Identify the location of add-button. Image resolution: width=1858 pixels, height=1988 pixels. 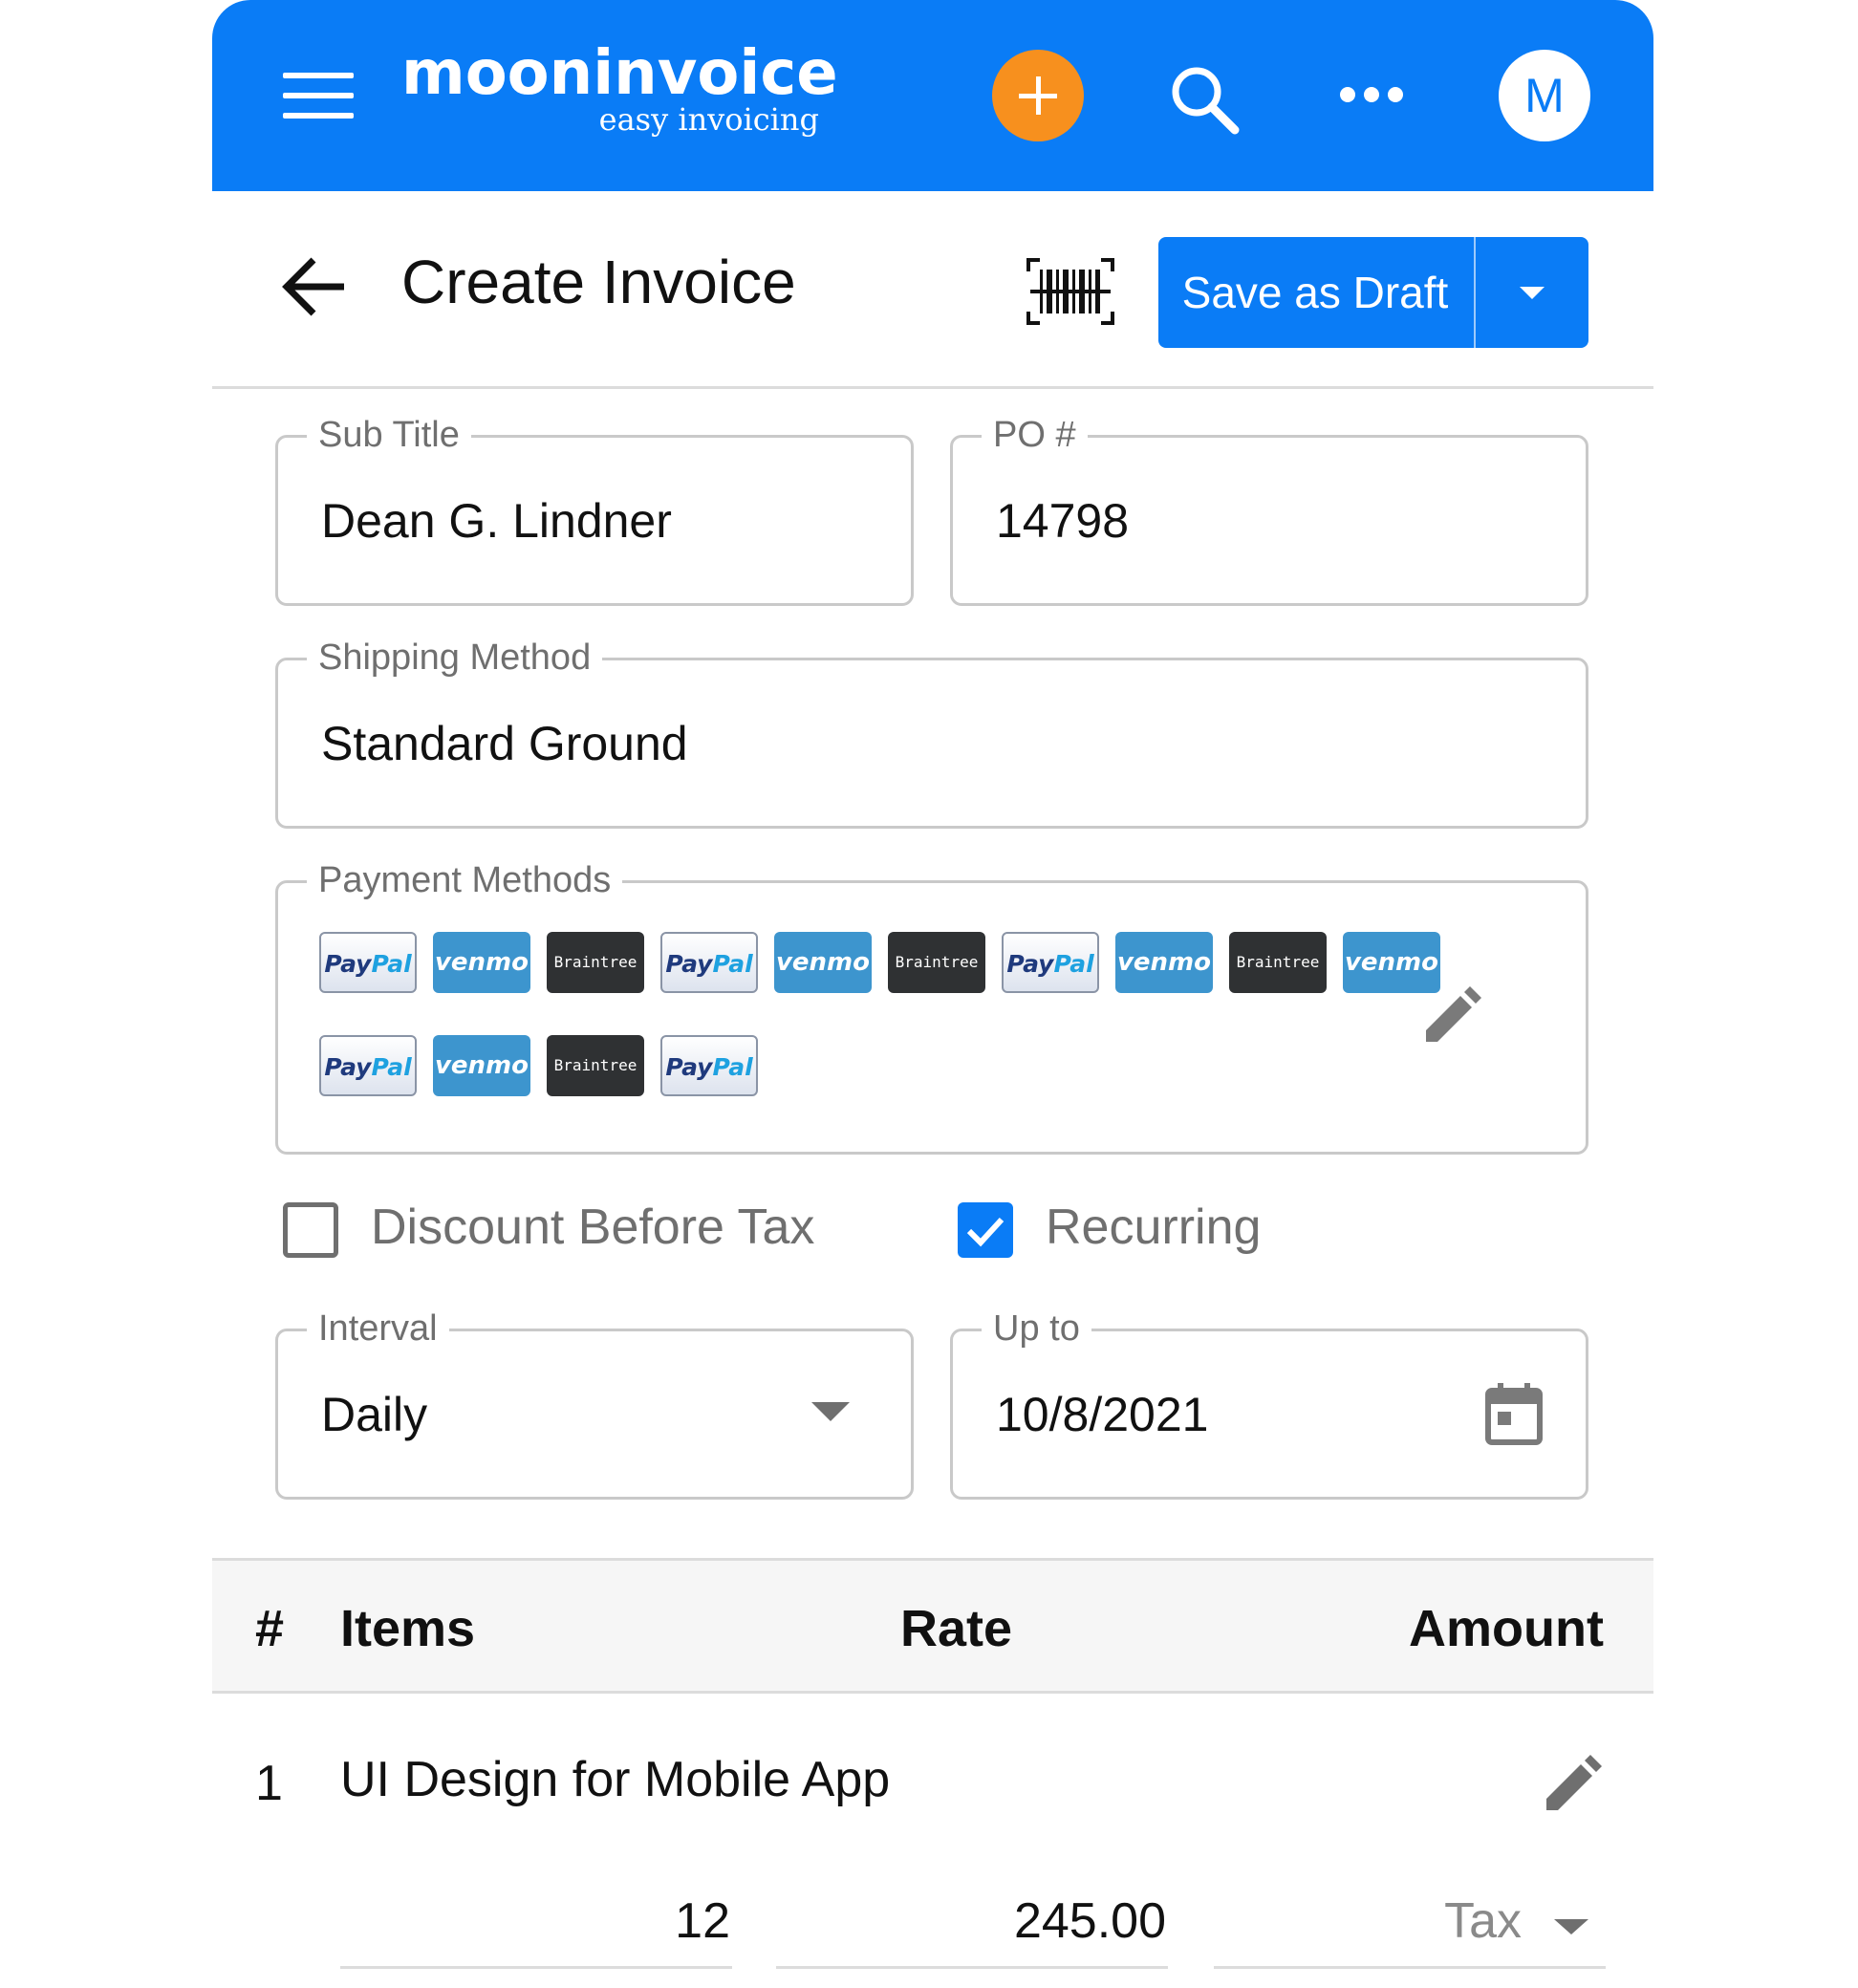
(1038, 95).